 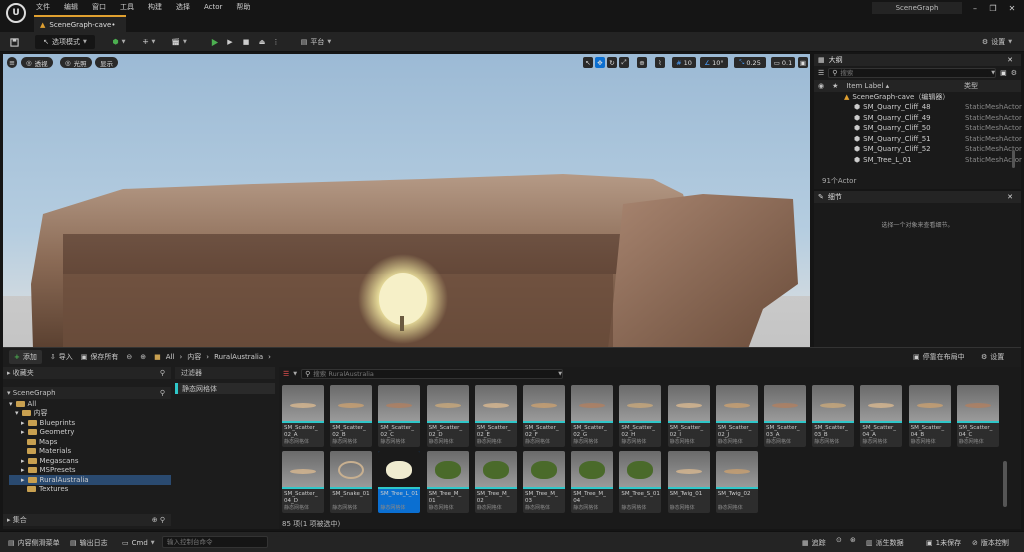 What do you see at coordinates (143, 357) in the screenshot?
I see `forward-icon: ⊕` at bounding box center [143, 357].